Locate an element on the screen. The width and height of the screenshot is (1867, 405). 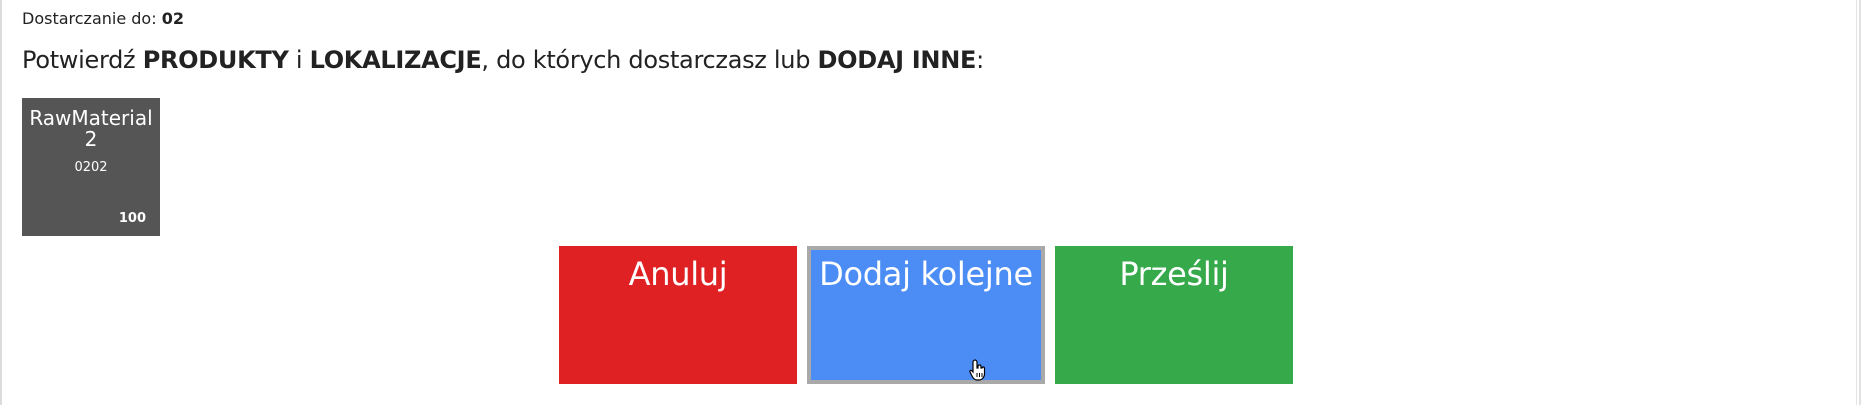
hand-cursor-icon is located at coordinates (977, 370).